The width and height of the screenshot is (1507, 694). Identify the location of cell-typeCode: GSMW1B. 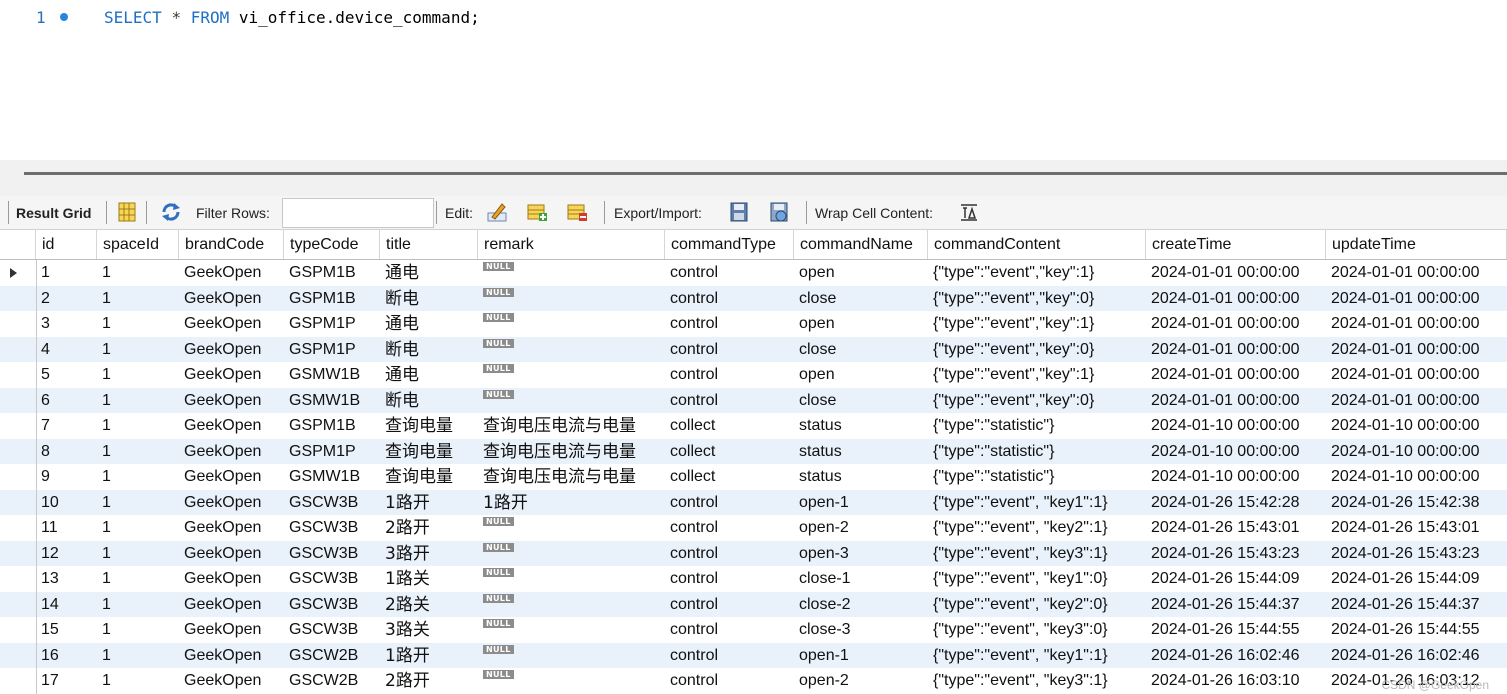
(332, 375).